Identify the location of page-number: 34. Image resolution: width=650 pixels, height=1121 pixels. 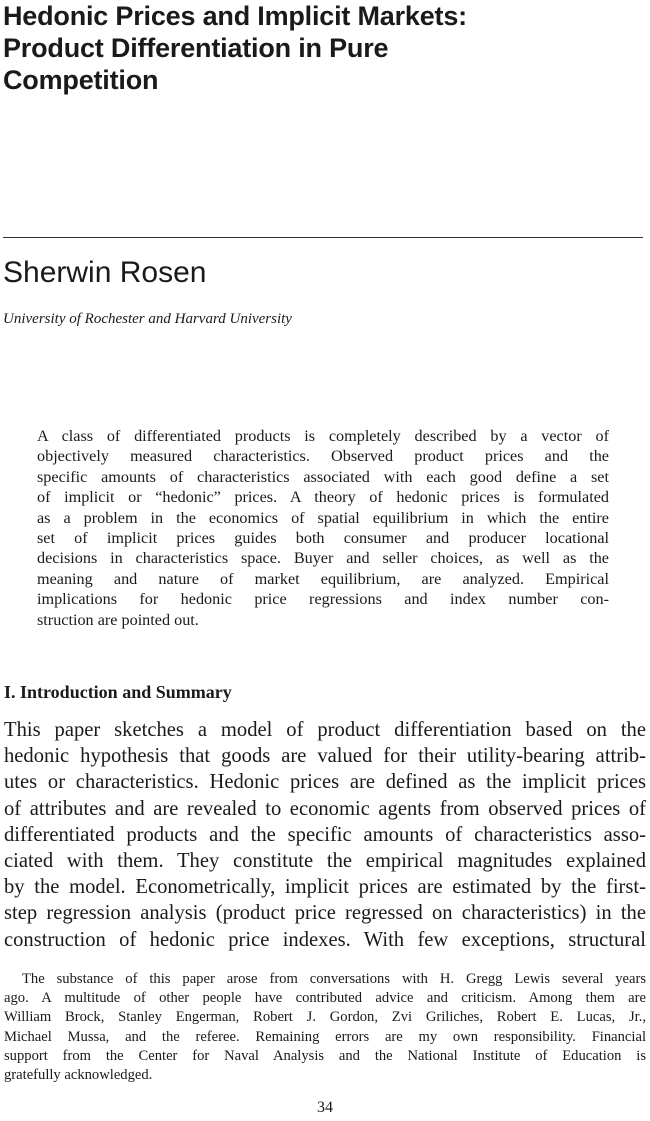
(325, 1107).